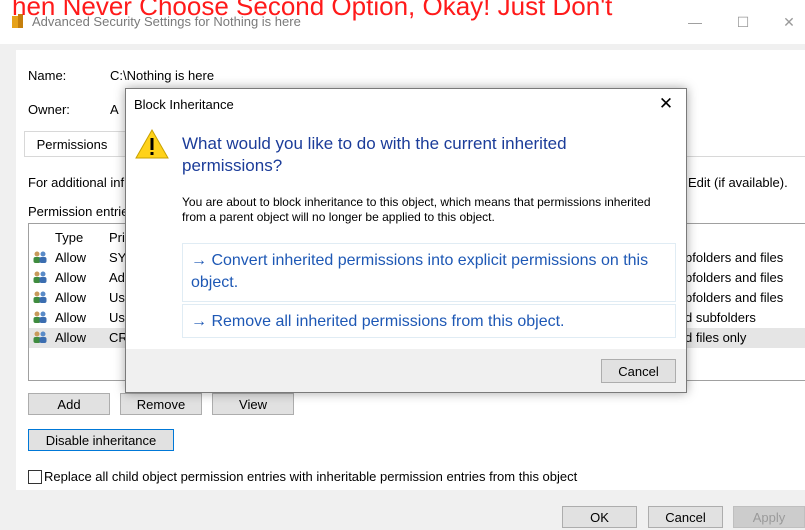 Image resolution: width=805 pixels, height=530 pixels. What do you see at coordinates (253, 404) in the screenshot?
I see `view-button: View` at bounding box center [253, 404].